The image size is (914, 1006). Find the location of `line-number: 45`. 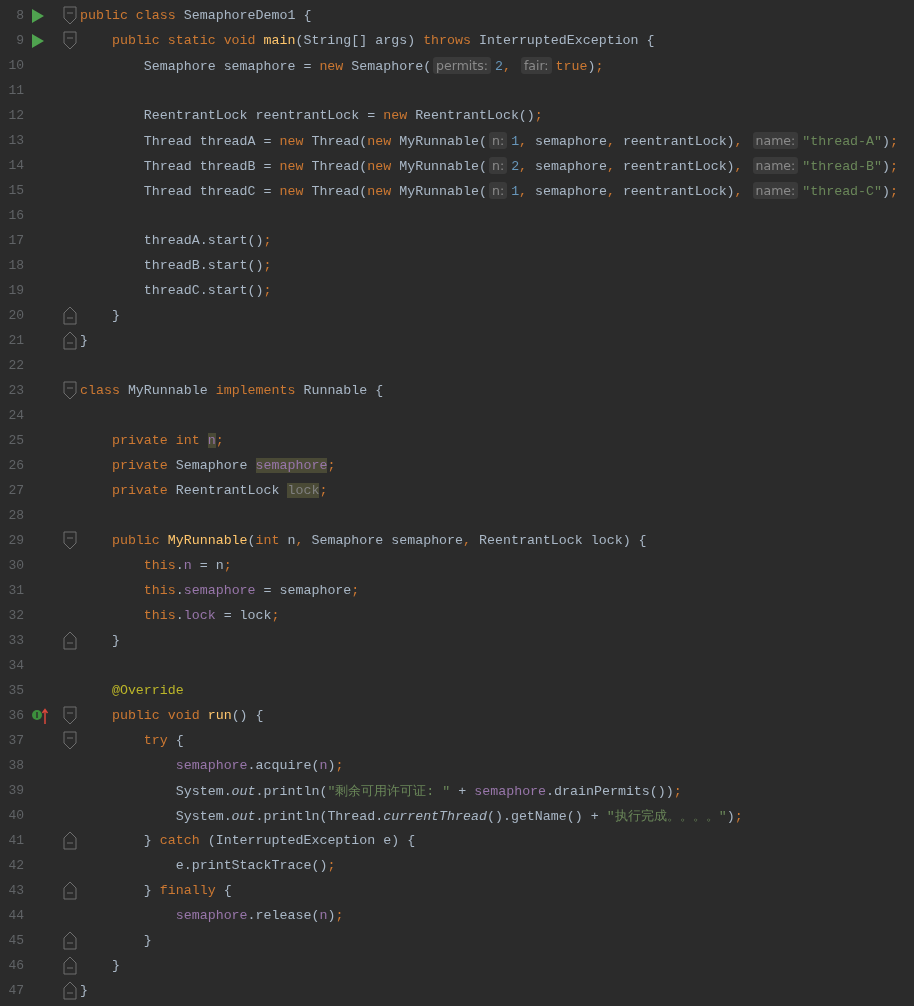

line-number: 45 is located at coordinates (15, 940).